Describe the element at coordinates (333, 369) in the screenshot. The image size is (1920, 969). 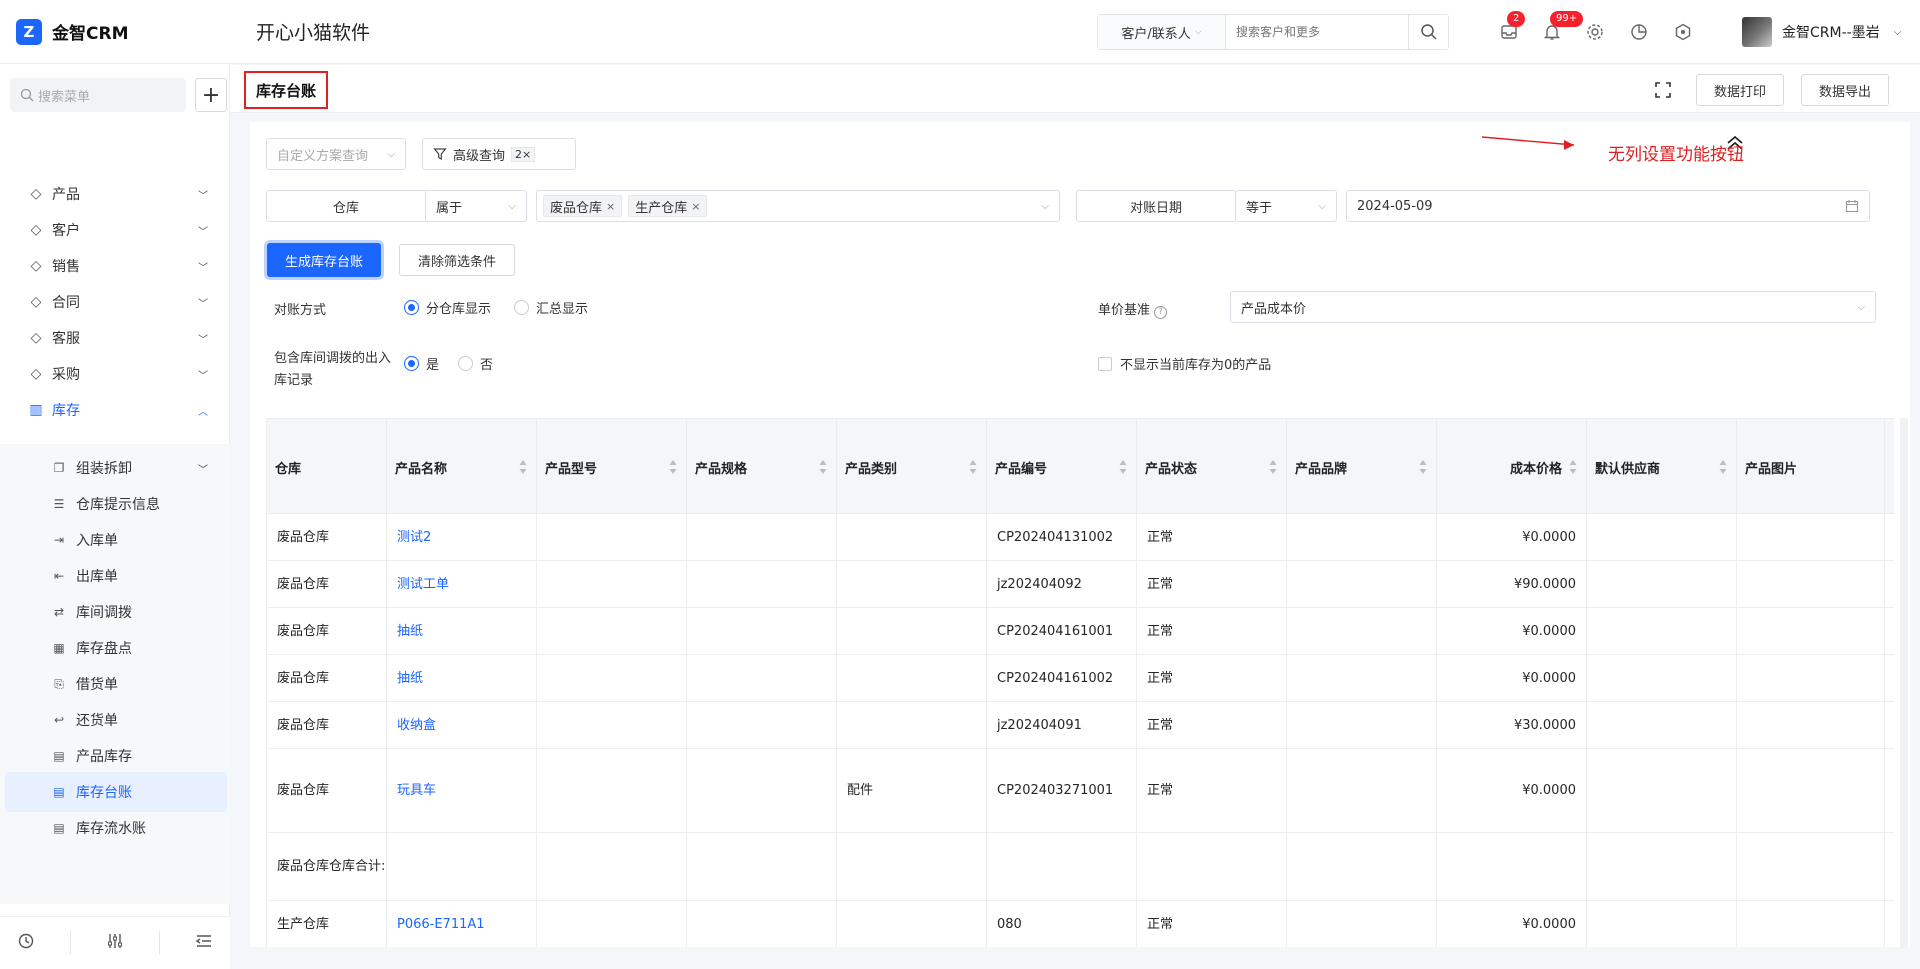
I see `transfer-label: 包含库间调拨的出入库记录` at that location.